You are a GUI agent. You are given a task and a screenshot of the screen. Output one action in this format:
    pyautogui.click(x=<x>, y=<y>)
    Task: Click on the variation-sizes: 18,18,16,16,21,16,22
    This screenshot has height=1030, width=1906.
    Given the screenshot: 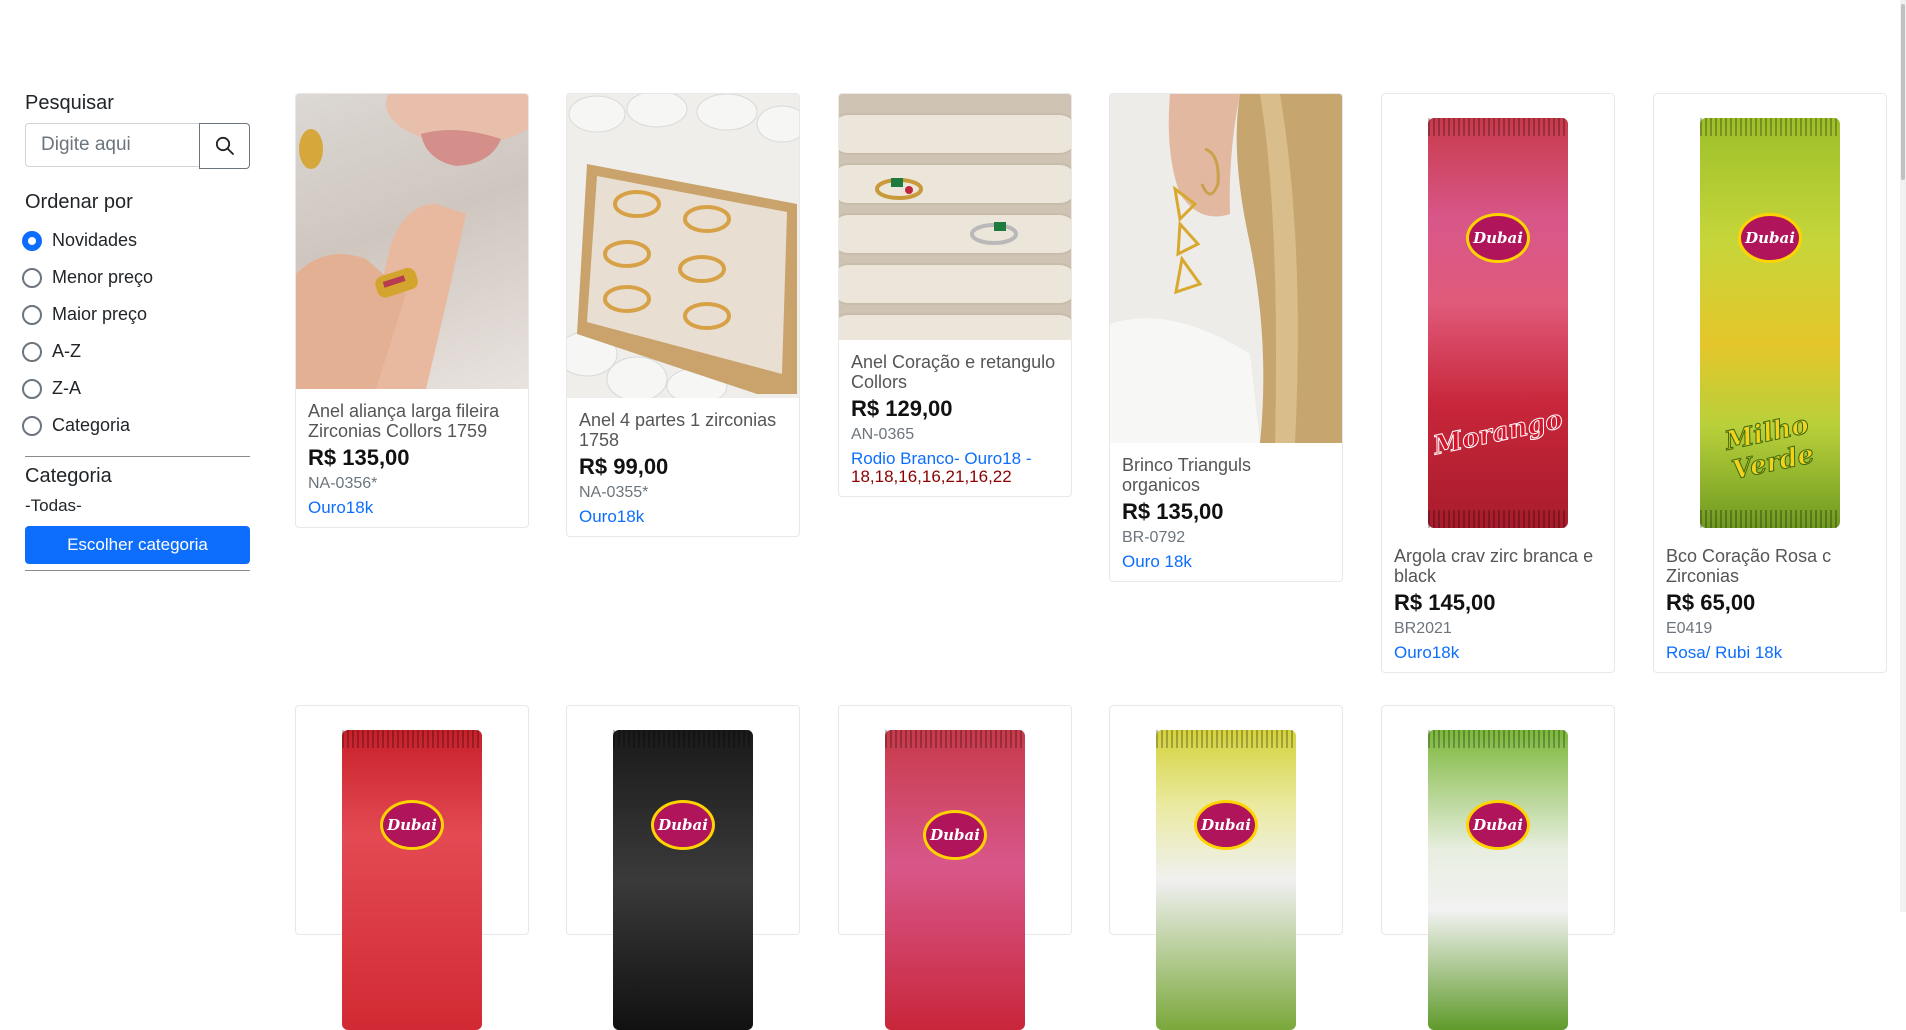 What is the action you would take?
    pyautogui.click(x=931, y=476)
    